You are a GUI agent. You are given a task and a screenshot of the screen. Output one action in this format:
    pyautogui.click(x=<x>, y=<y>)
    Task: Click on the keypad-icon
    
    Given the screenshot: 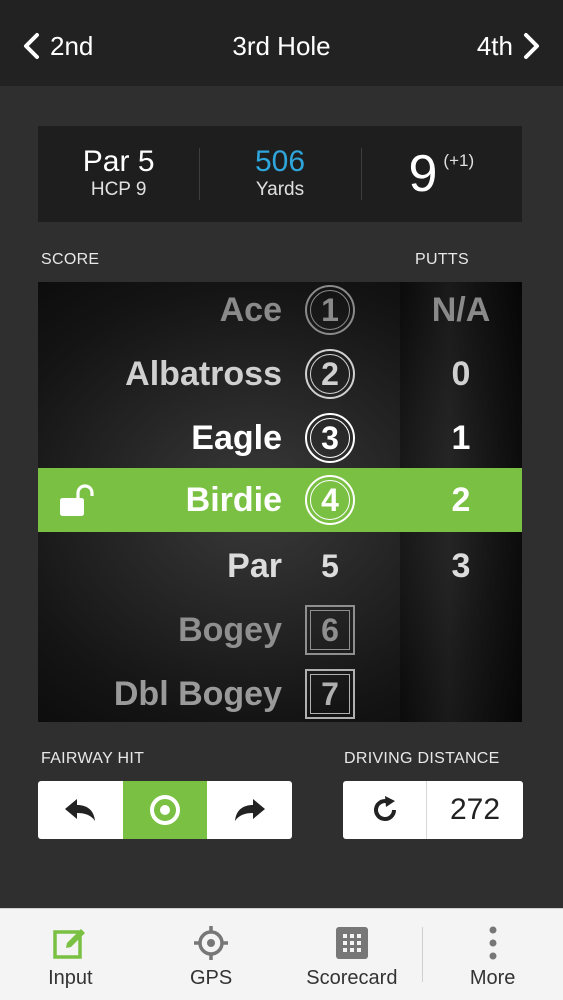 What is the action you would take?
    pyautogui.click(x=351, y=943)
    